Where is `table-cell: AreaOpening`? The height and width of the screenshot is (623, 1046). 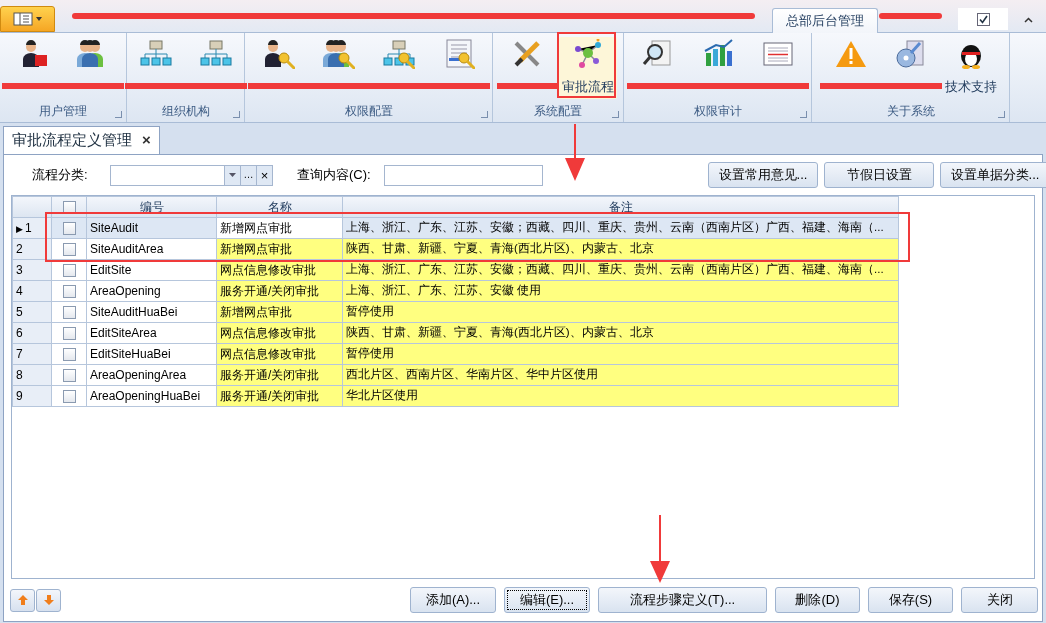 table-cell: AreaOpening is located at coordinates (151, 291).